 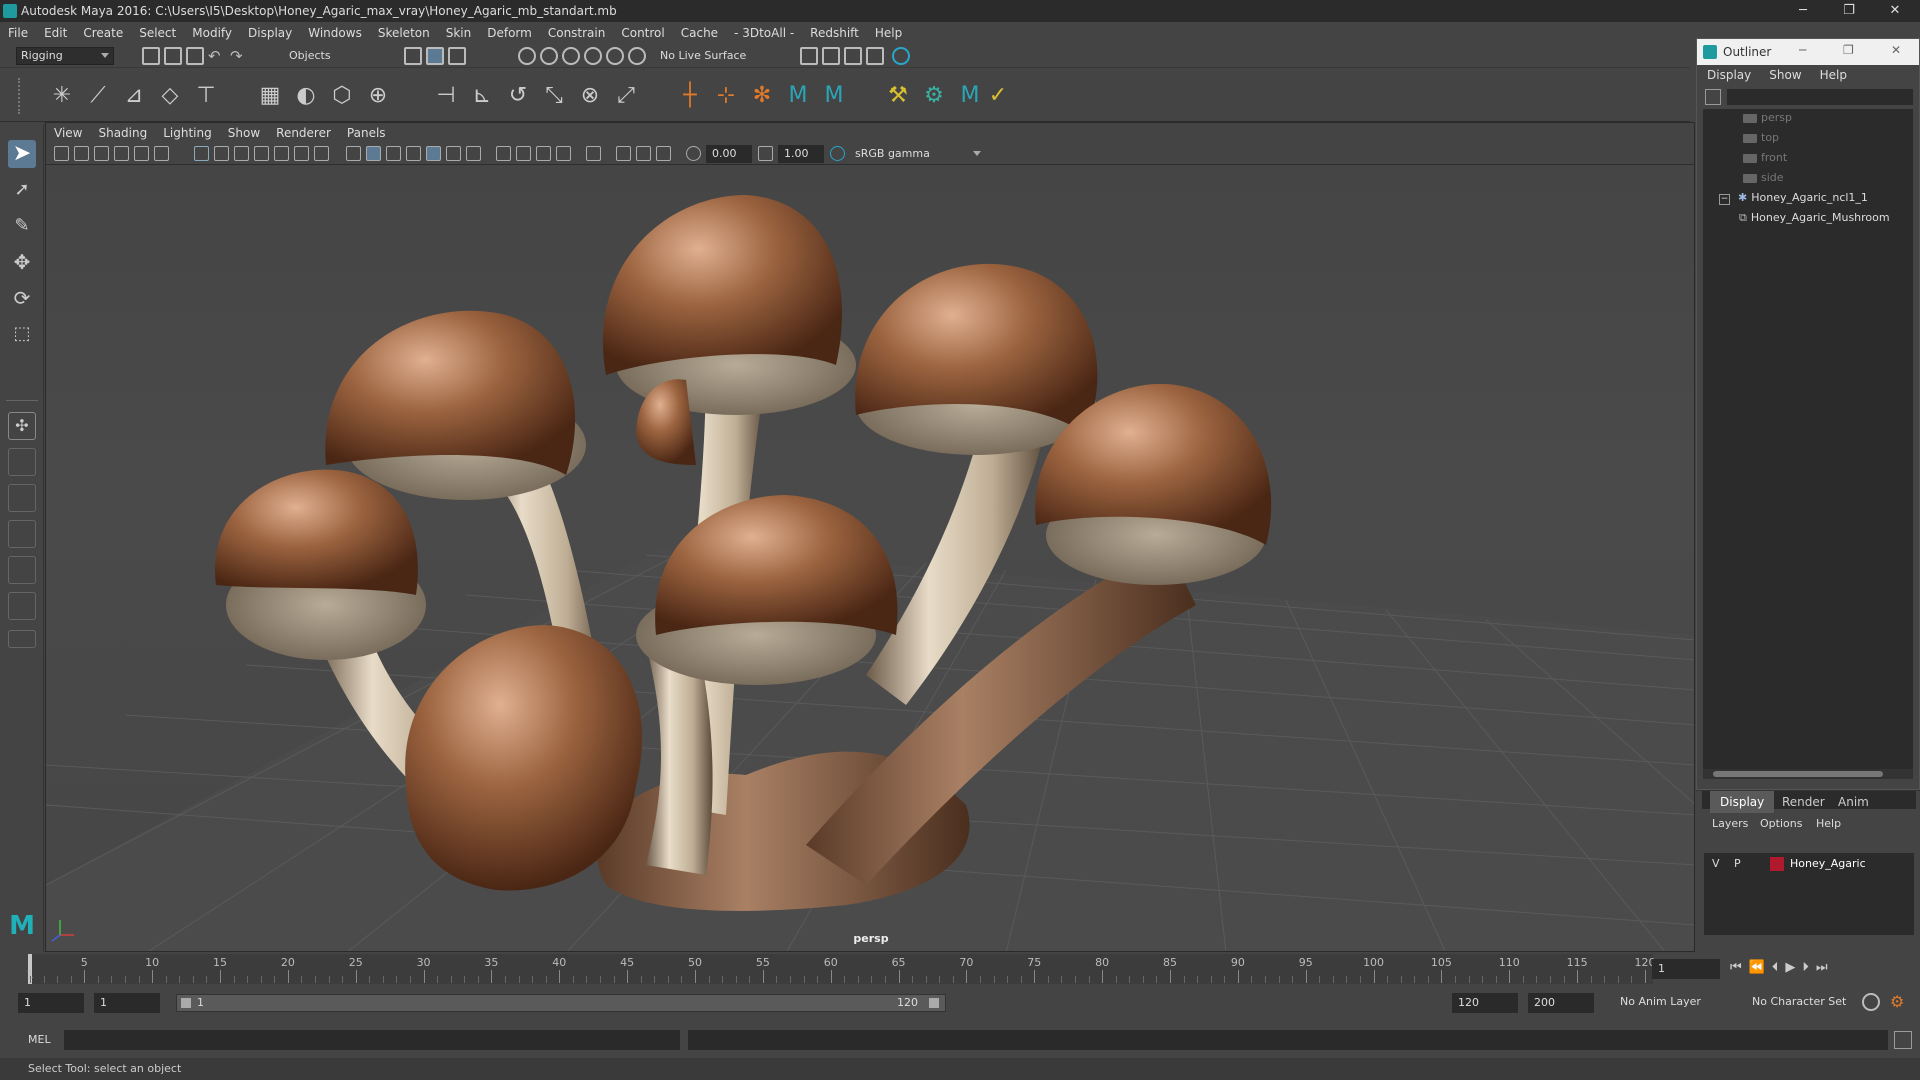 I want to click on xray-joints-icon, so click(x=643, y=153).